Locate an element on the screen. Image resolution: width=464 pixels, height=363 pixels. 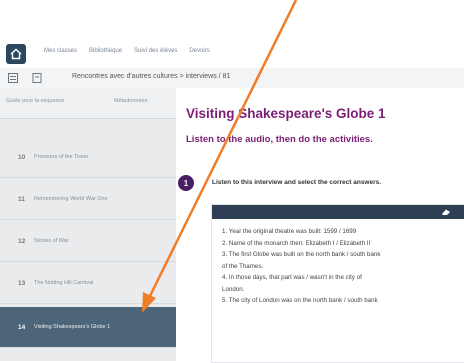
list-icon is located at coordinates (13, 78).